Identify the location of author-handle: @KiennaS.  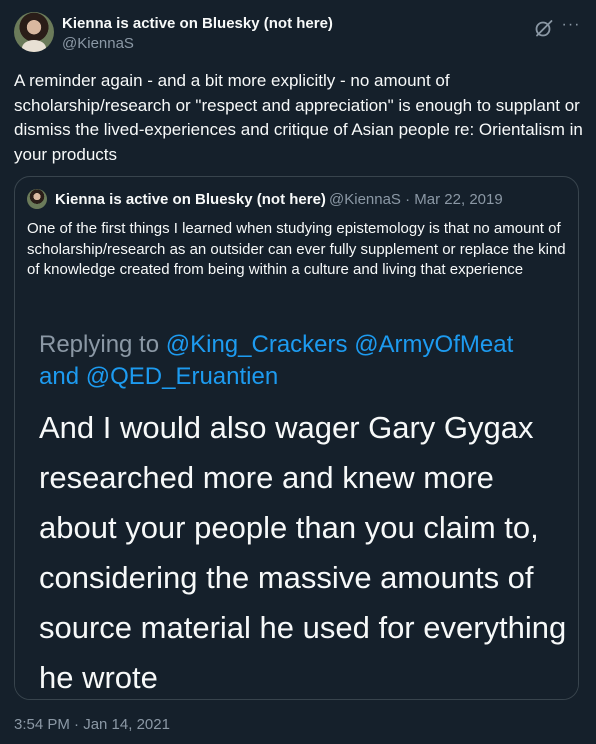
(98, 43).